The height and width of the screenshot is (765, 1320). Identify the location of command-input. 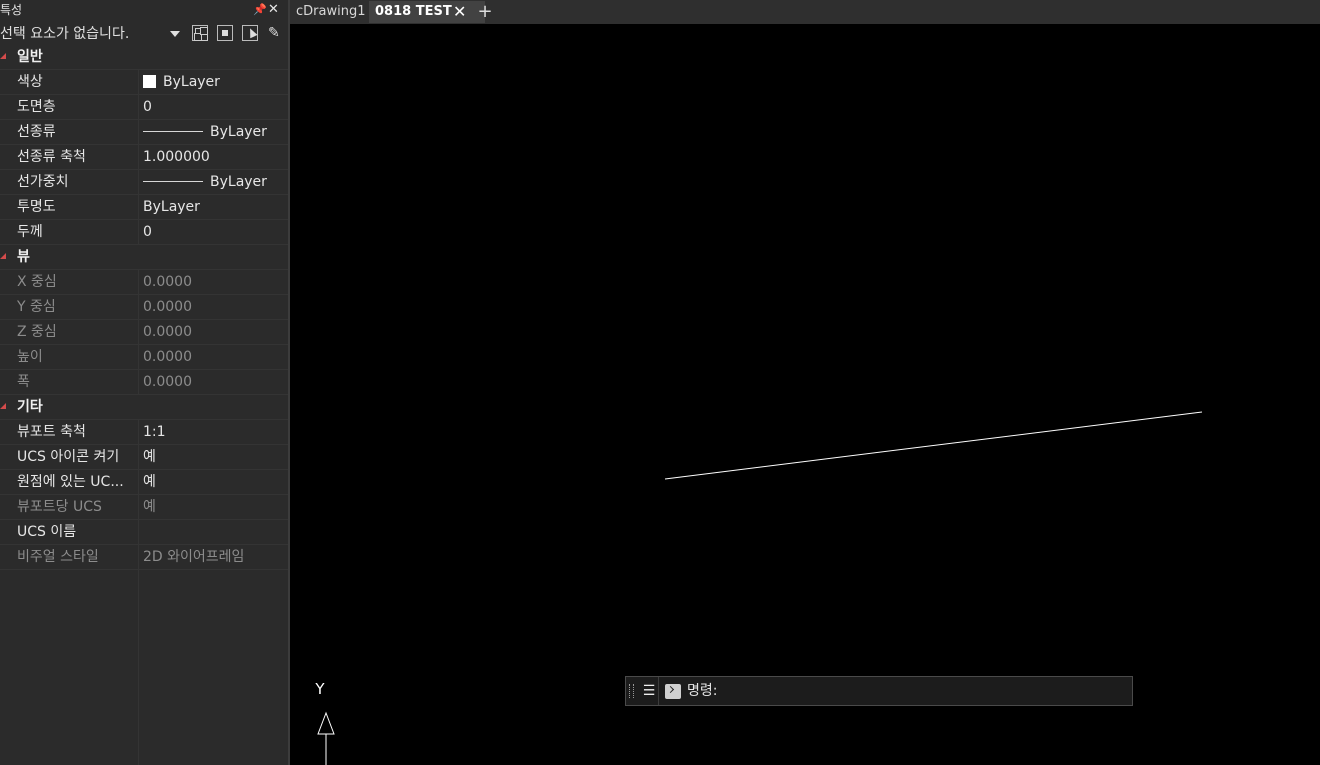
(928, 692).